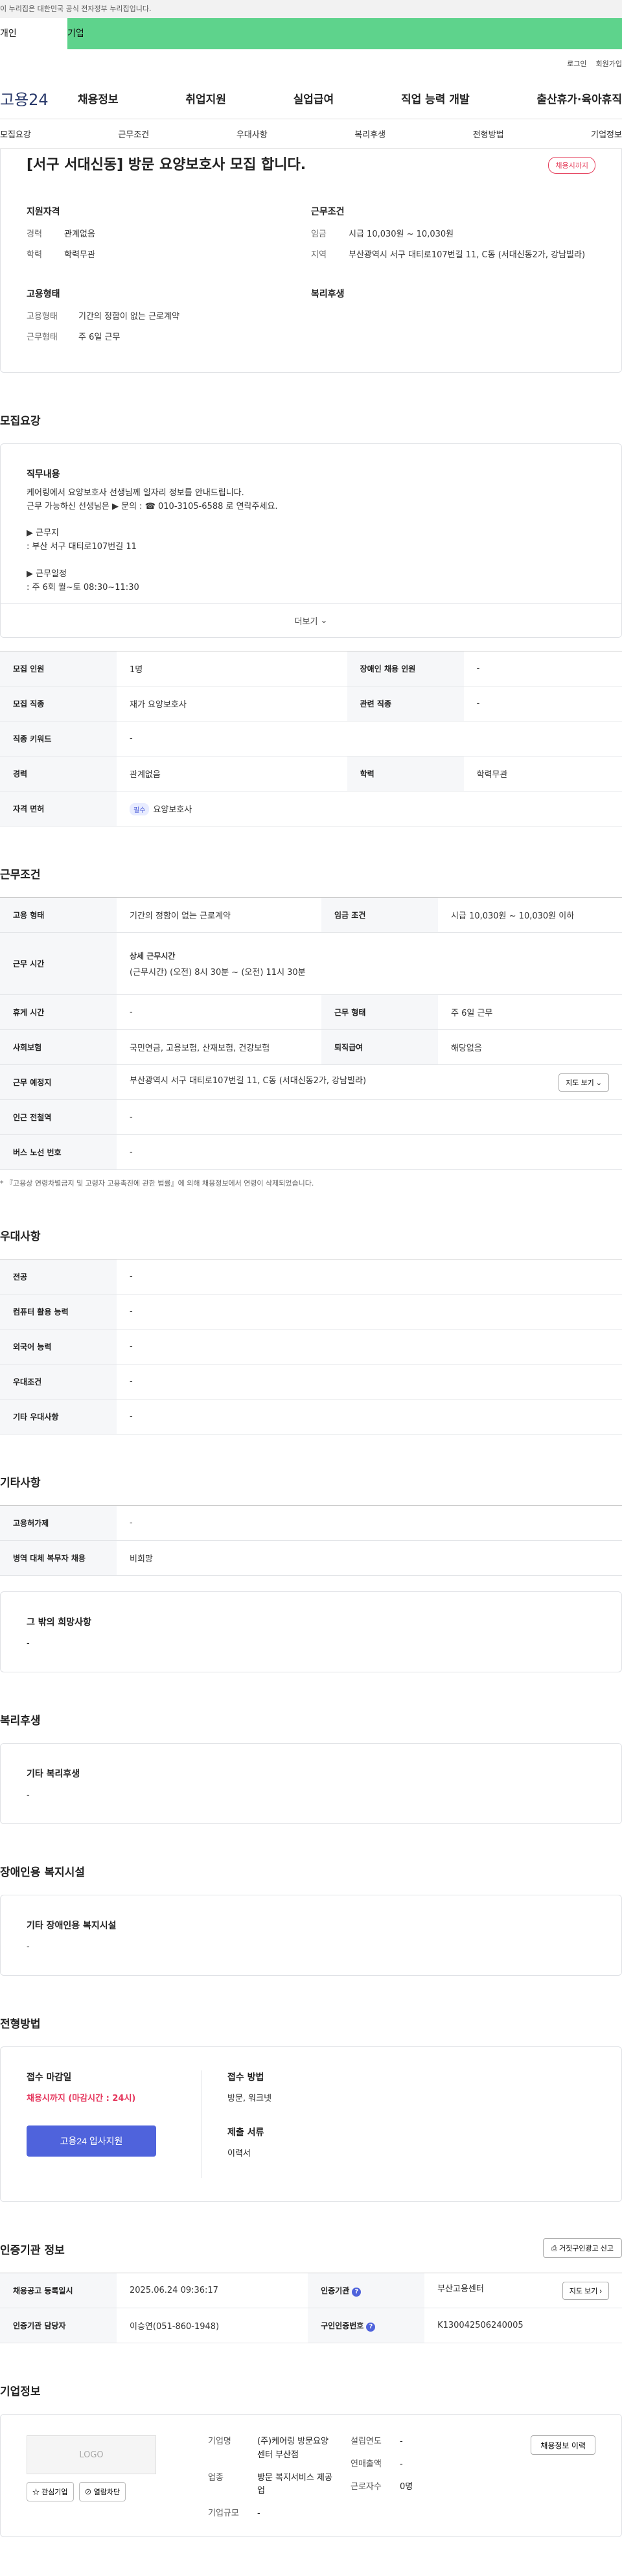 The height and width of the screenshot is (2576, 622). I want to click on global-nav: 고용24 채용정보 취업지원 실업급여 직업 능력 개발 출산휴가·육아휴직, so click(311, 98).